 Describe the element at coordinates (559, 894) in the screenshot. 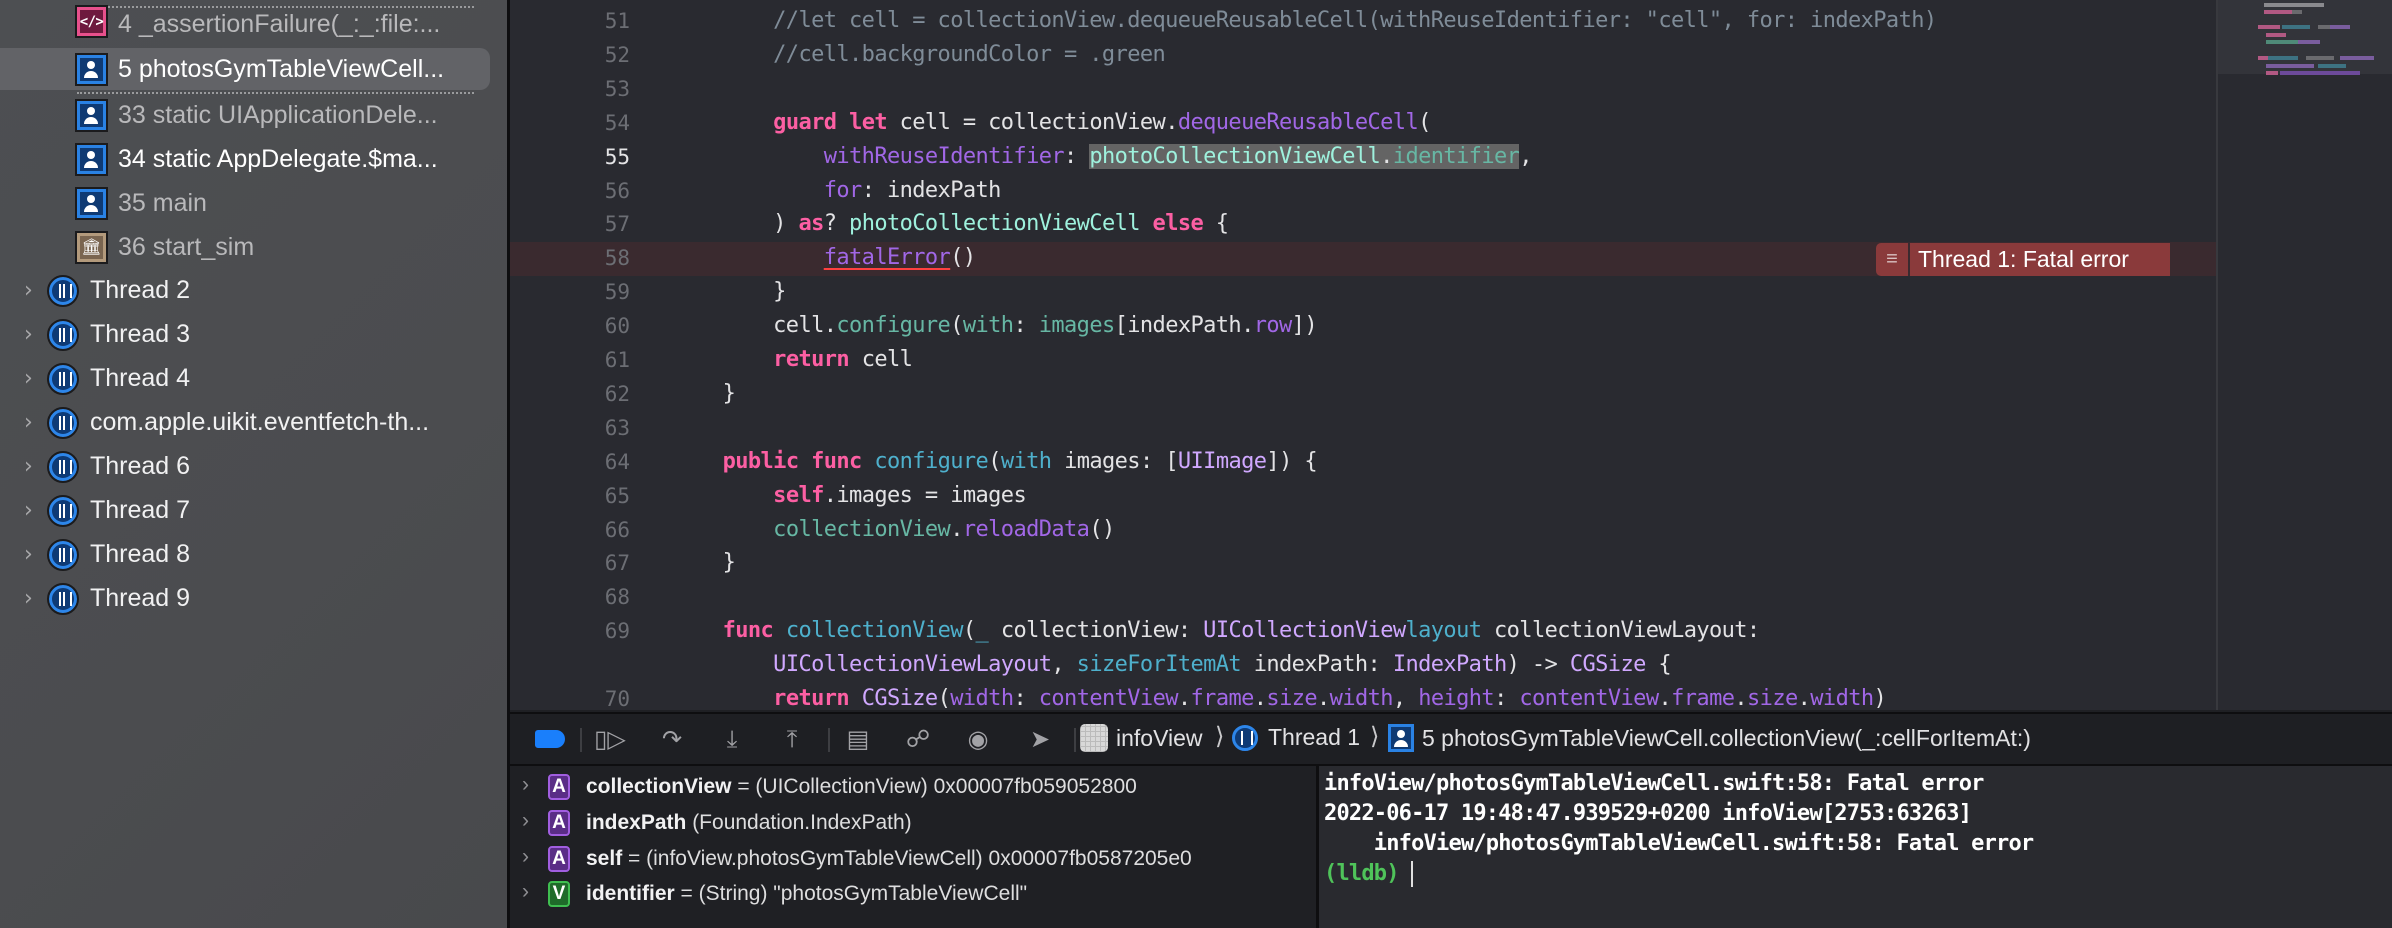

I see `variable-badge-icon: V` at that location.